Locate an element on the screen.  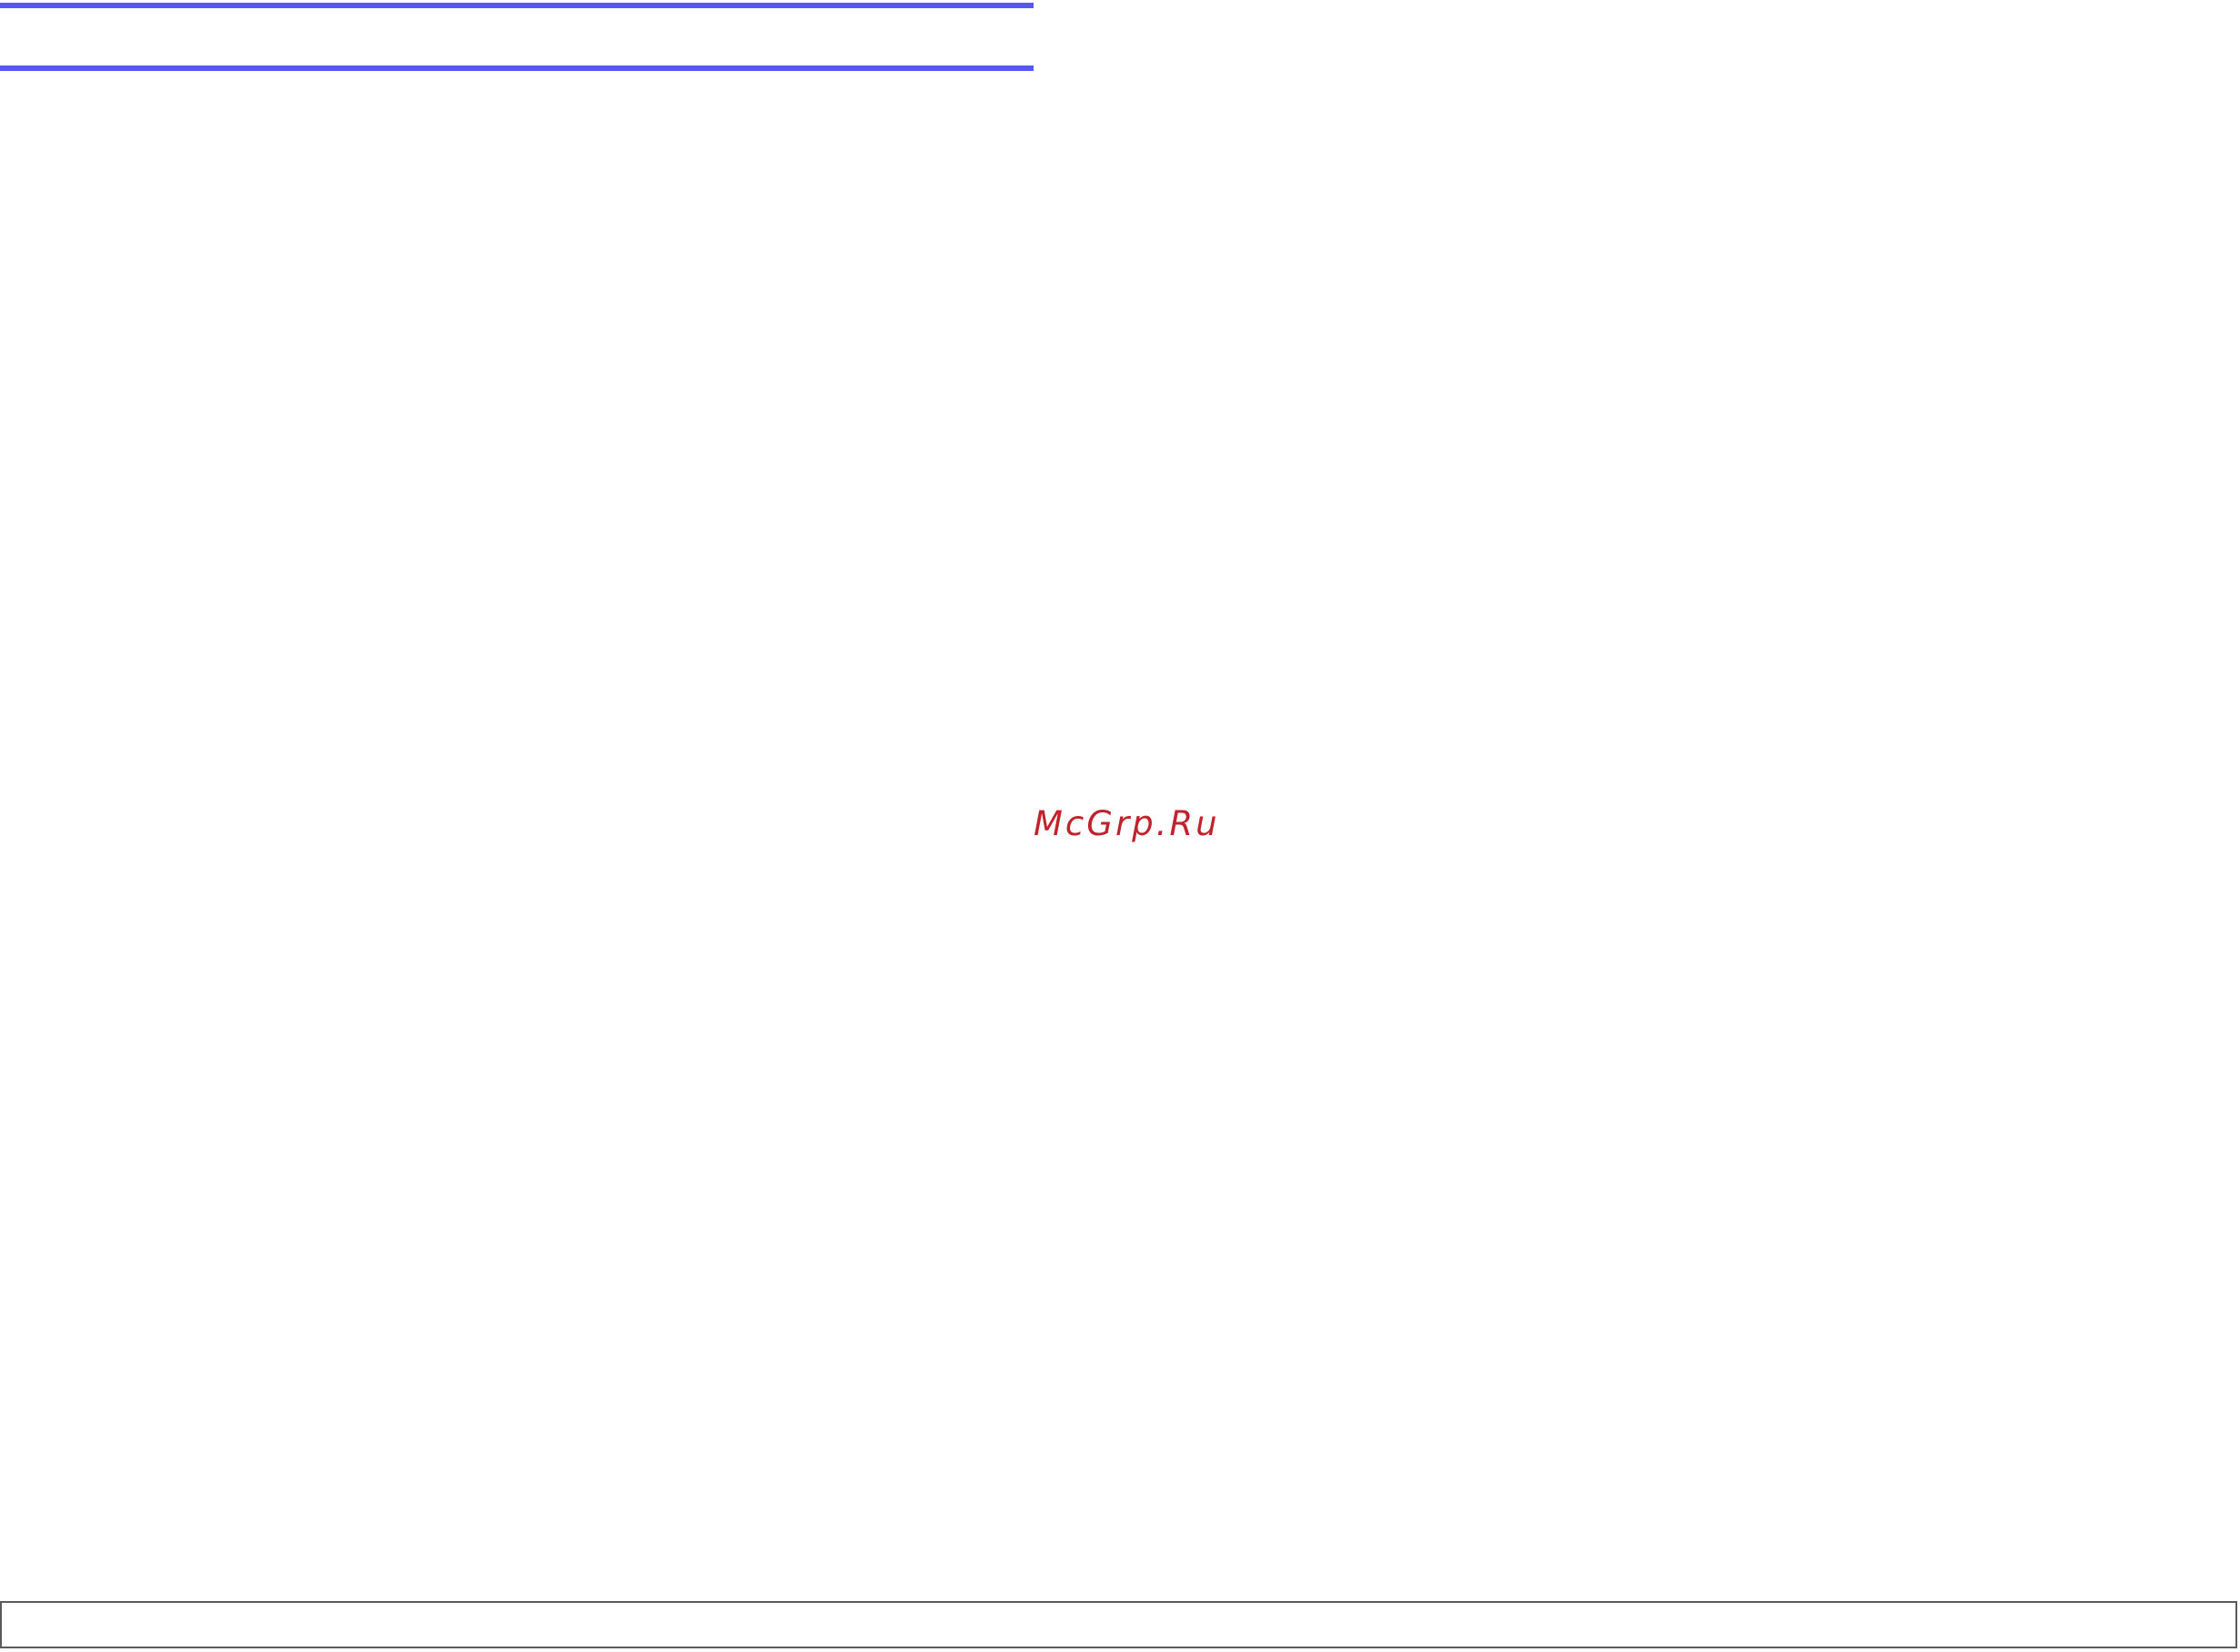
header-top-rule is located at coordinates (517, 5).